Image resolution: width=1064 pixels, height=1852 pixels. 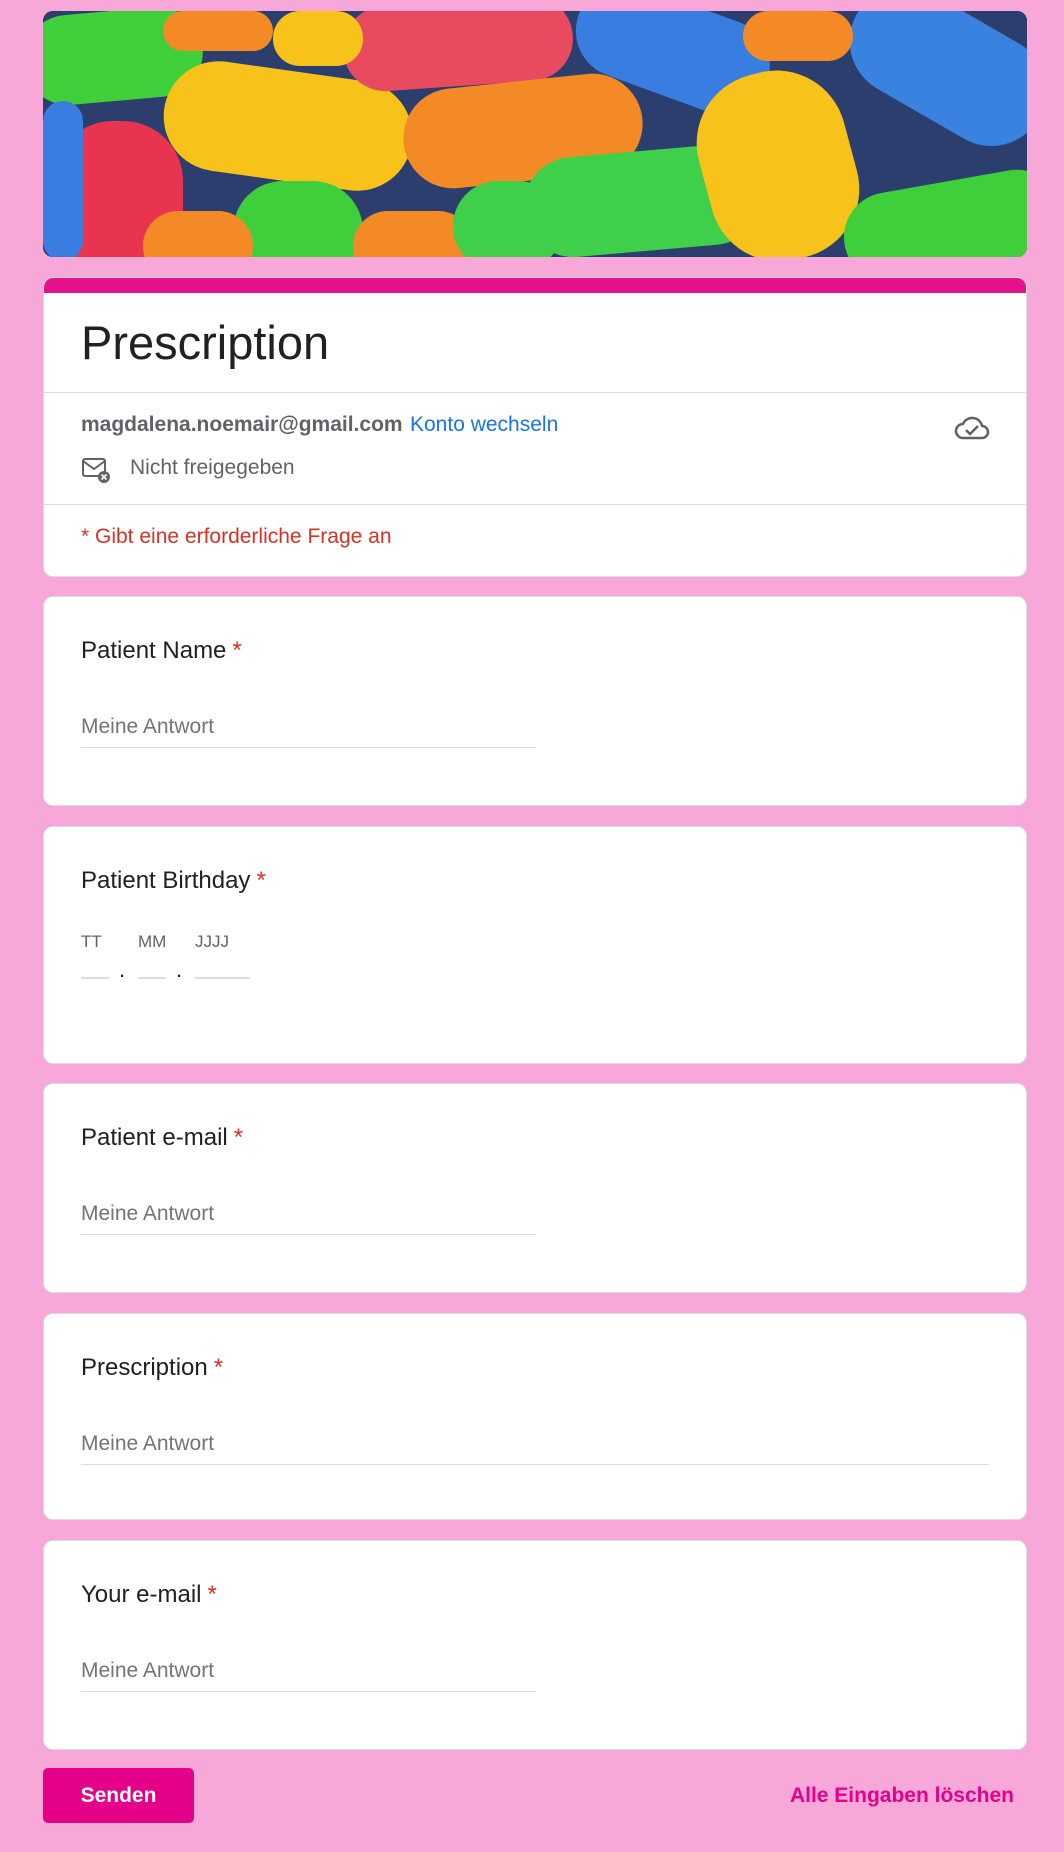 I want to click on question-title: Prescription *, so click(x=152, y=1368).